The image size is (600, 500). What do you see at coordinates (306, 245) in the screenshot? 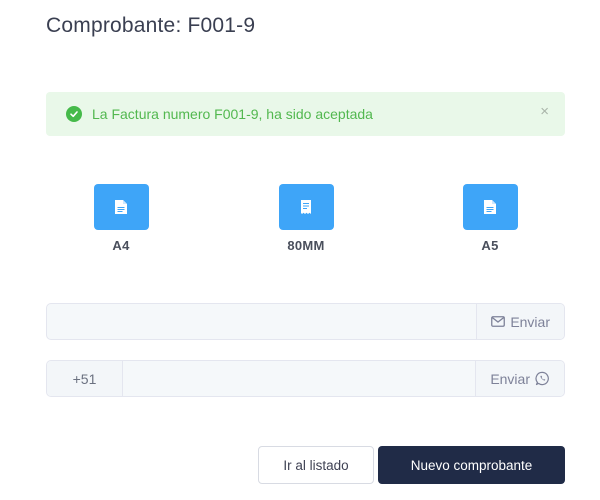
I see `format-label: 80MM` at bounding box center [306, 245].